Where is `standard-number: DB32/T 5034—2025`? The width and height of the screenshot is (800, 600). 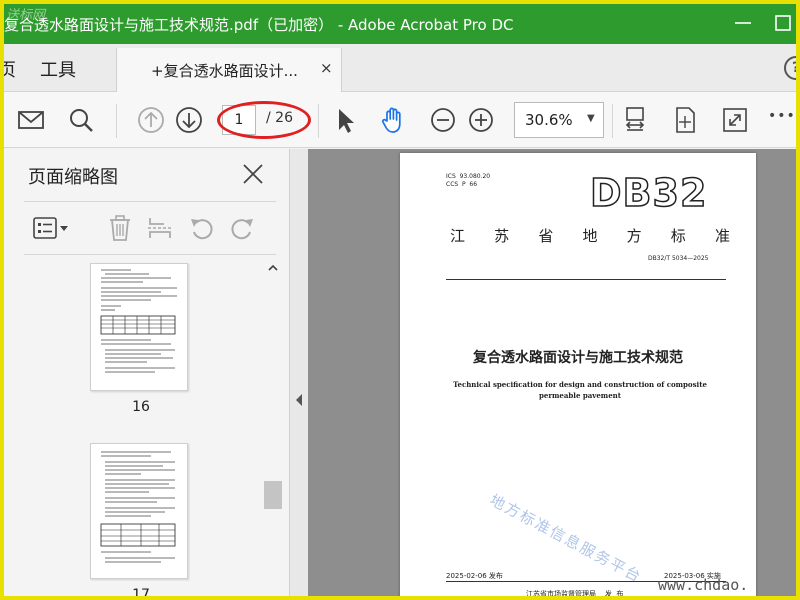
standard-number: DB32/T 5034—2025 is located at coordinates (678, 258).